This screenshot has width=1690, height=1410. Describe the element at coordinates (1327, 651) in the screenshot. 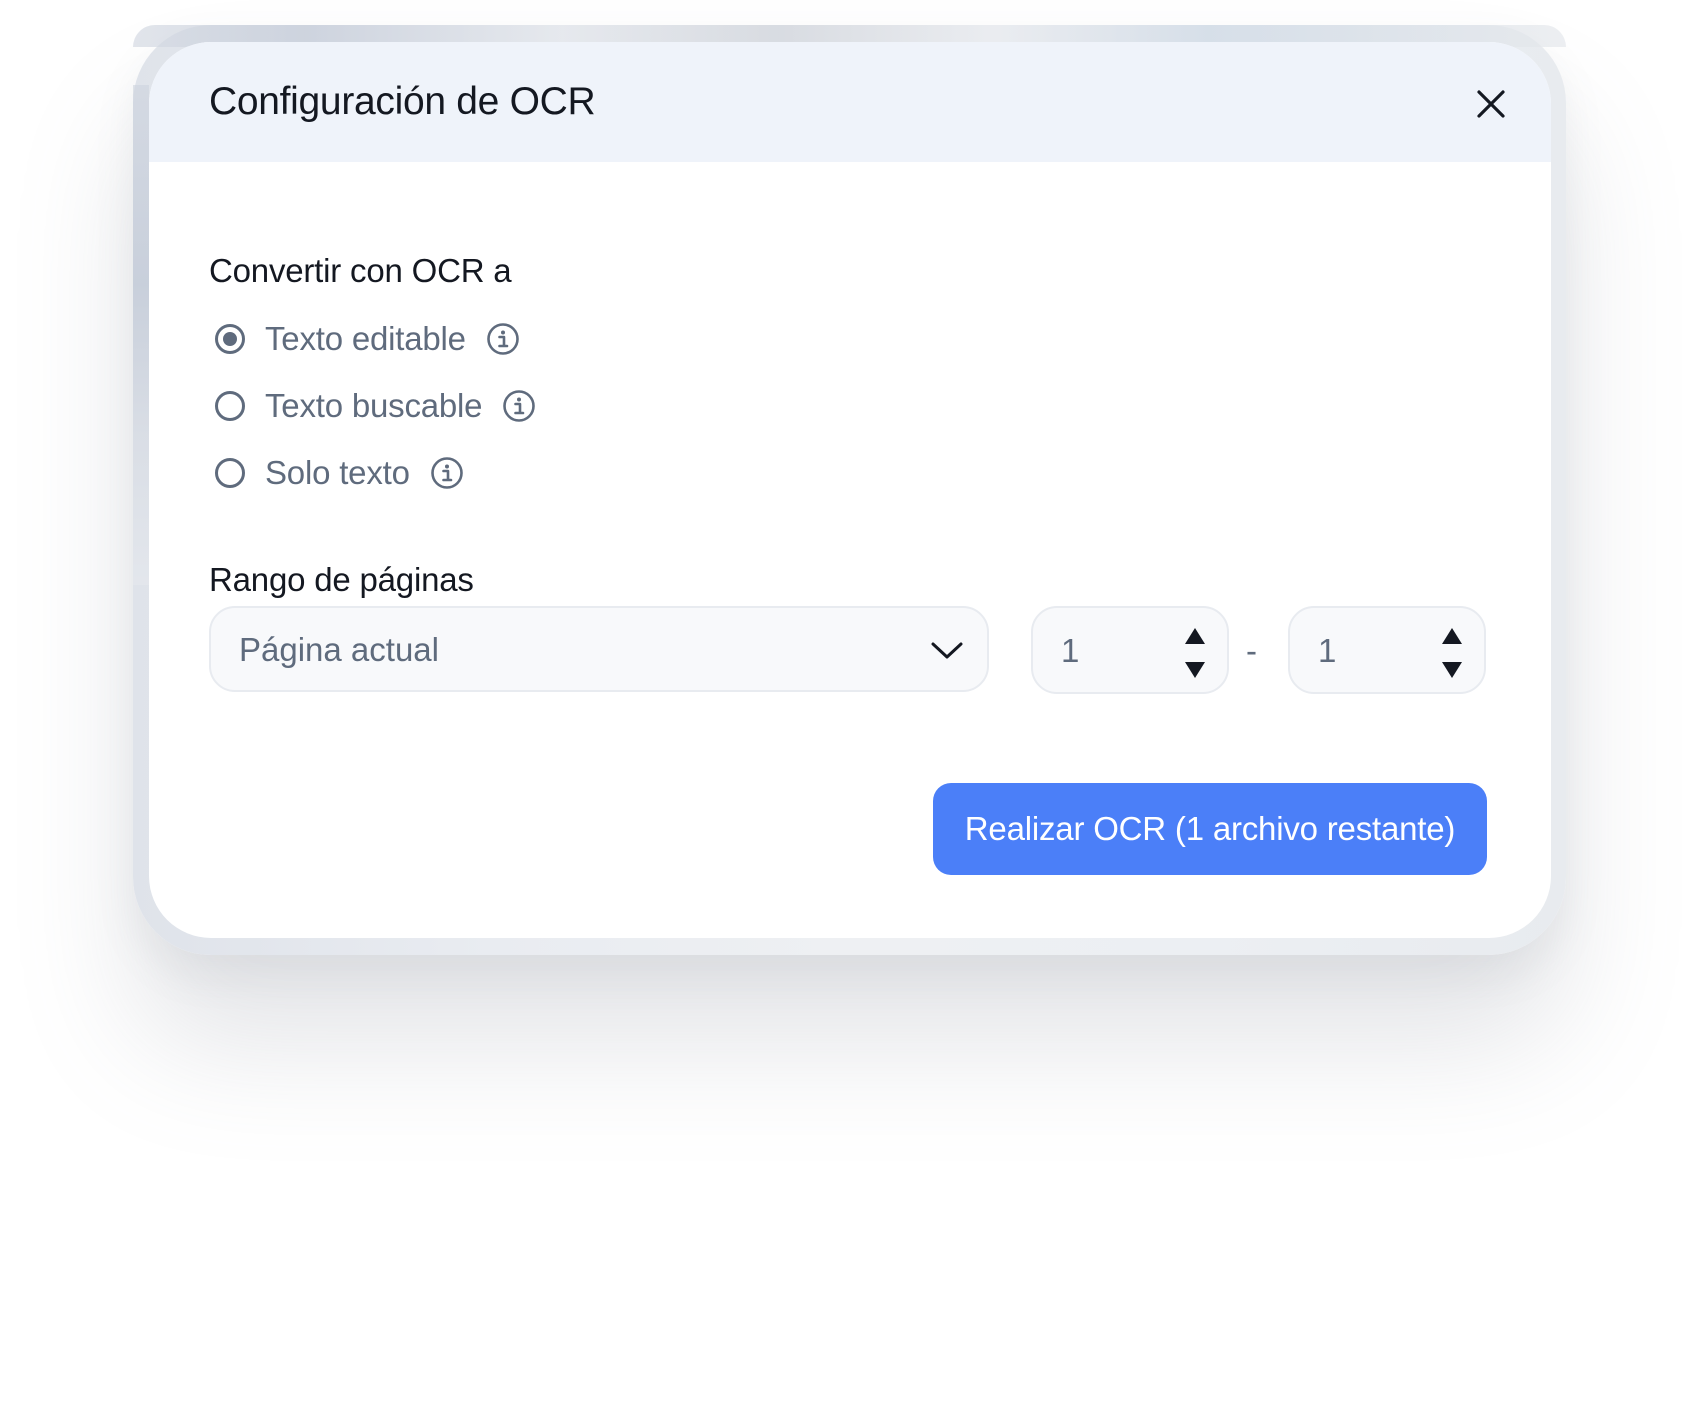

I see `page-to-value: 1` at that location.